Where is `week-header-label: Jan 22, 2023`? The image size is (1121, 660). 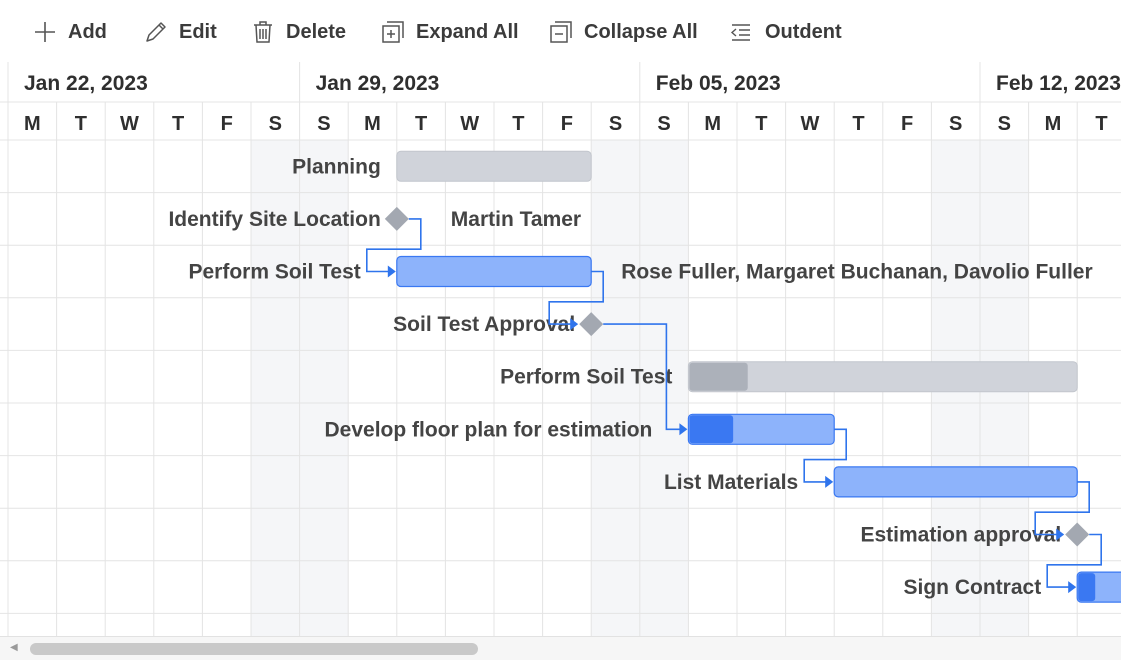
week-header-label: Jan 22, 2023 is located at coordinates (86, 83).